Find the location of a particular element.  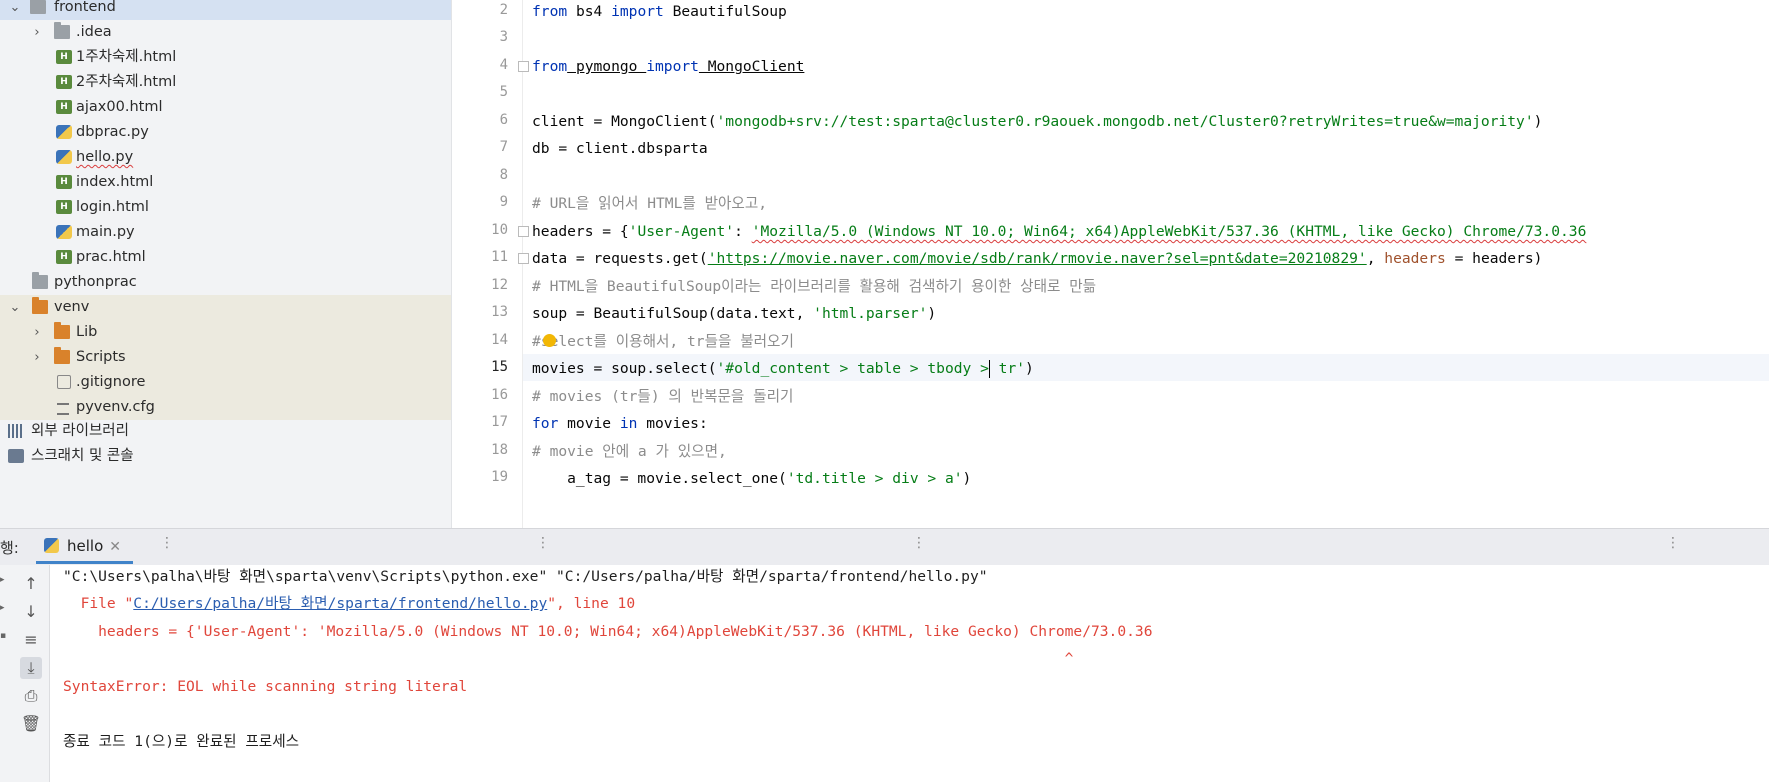

console-exit-message: 종료 코드 1(으)로 완료된 프로세스 is located at coordinates (181, 741).